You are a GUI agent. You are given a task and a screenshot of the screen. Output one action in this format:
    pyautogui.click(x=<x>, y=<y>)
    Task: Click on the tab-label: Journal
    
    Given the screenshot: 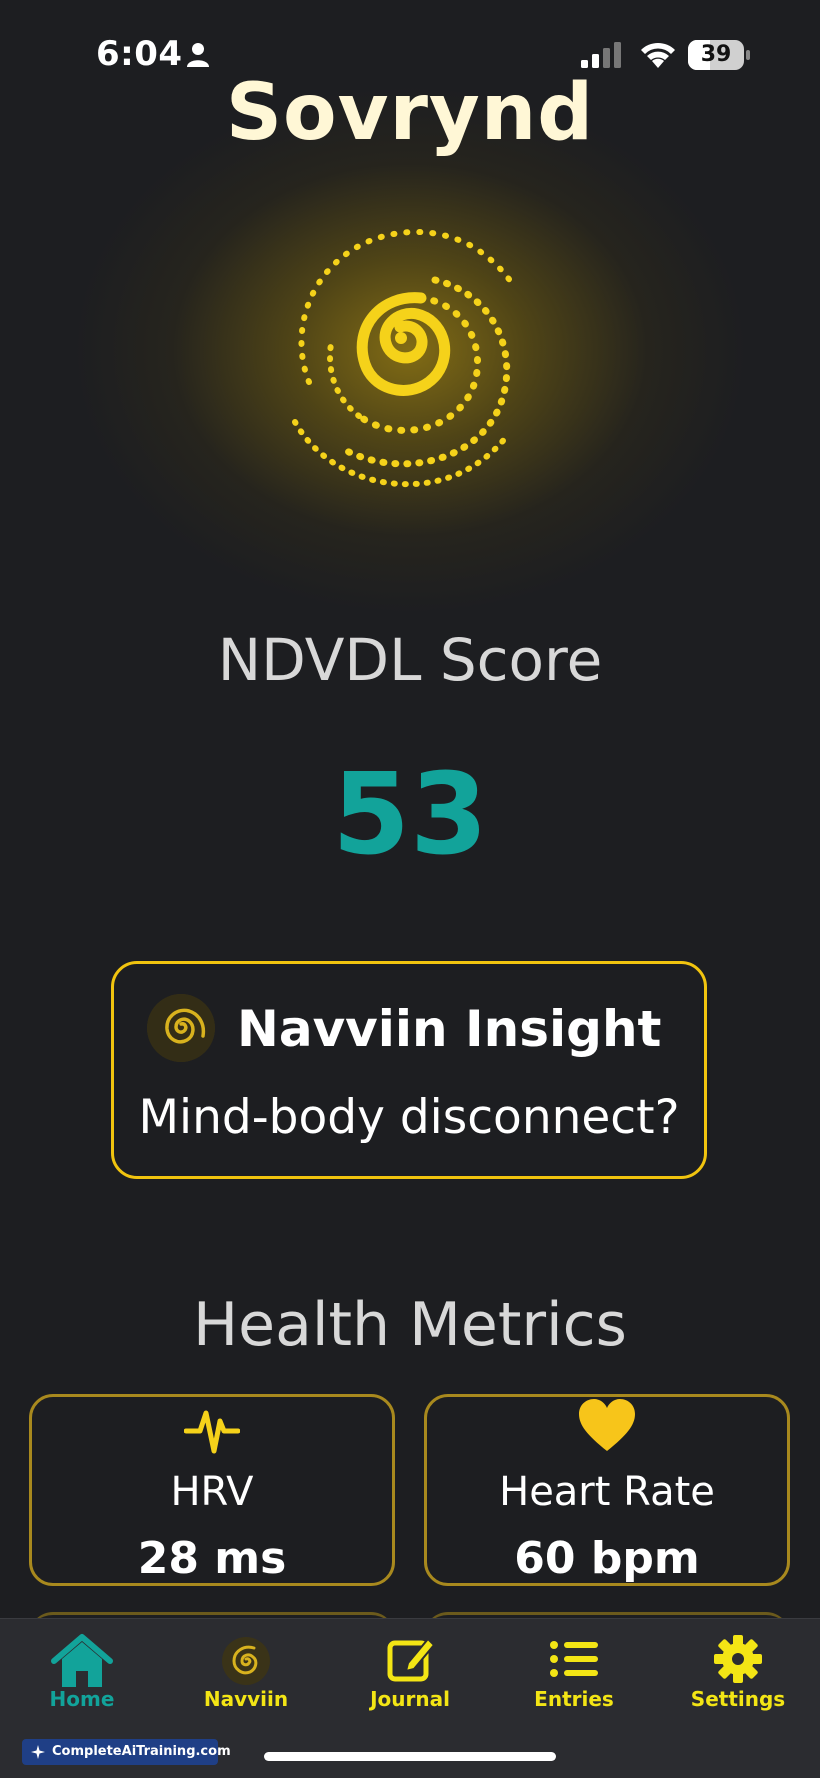 What is the action you would take?
    pyautogui.click(x=410, y=1699)
    